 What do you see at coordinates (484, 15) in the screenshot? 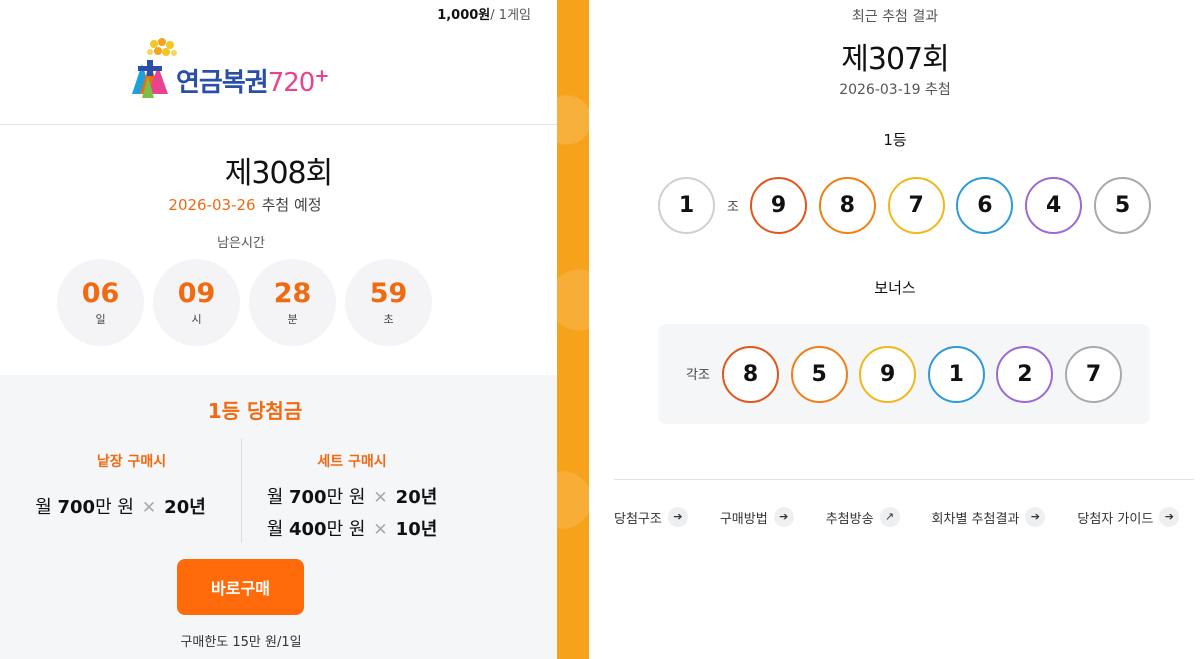
I see `price-per-game: 1,000원/ 1게임` at bounding box center [484, 15].